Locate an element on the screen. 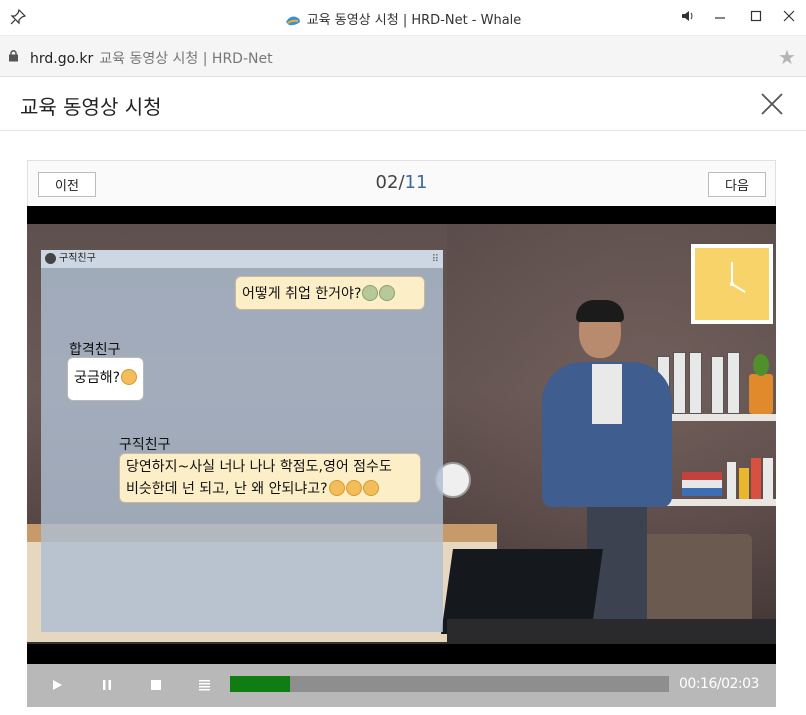  chat-bubble-text: 궁금해? is located at coordinates (97, 378).